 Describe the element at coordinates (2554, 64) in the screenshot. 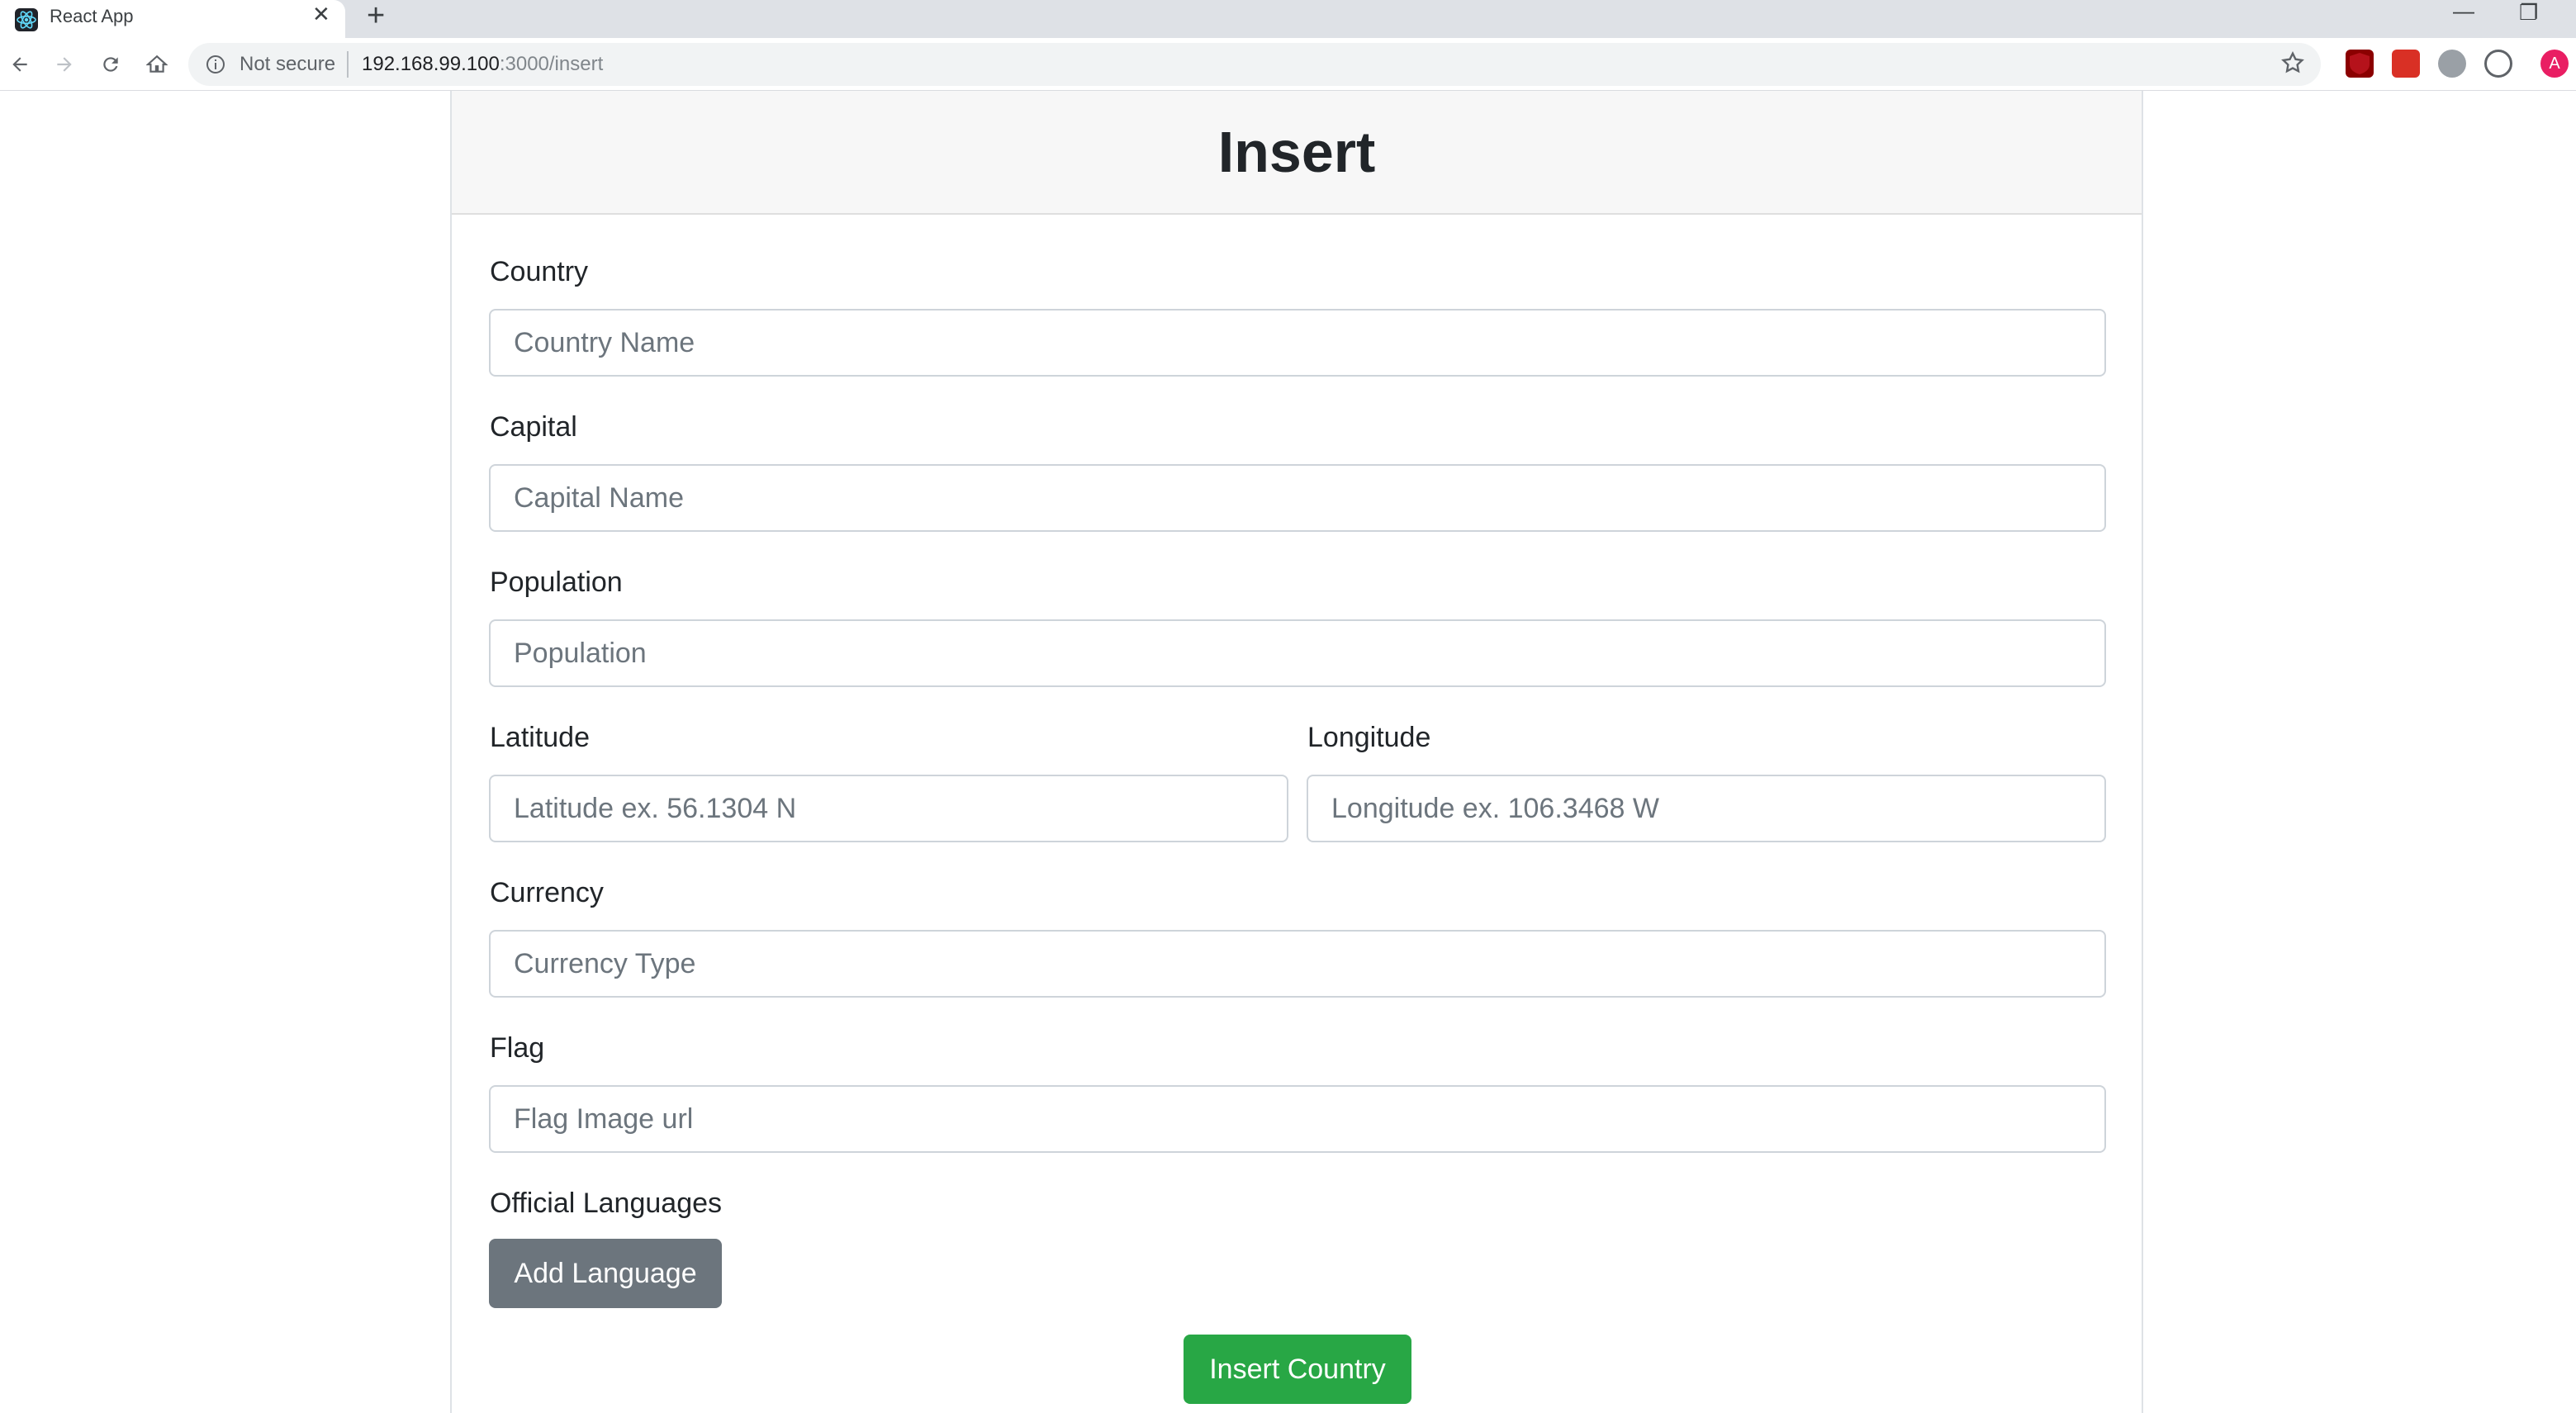

I see `profile-avatar: A` at that location.